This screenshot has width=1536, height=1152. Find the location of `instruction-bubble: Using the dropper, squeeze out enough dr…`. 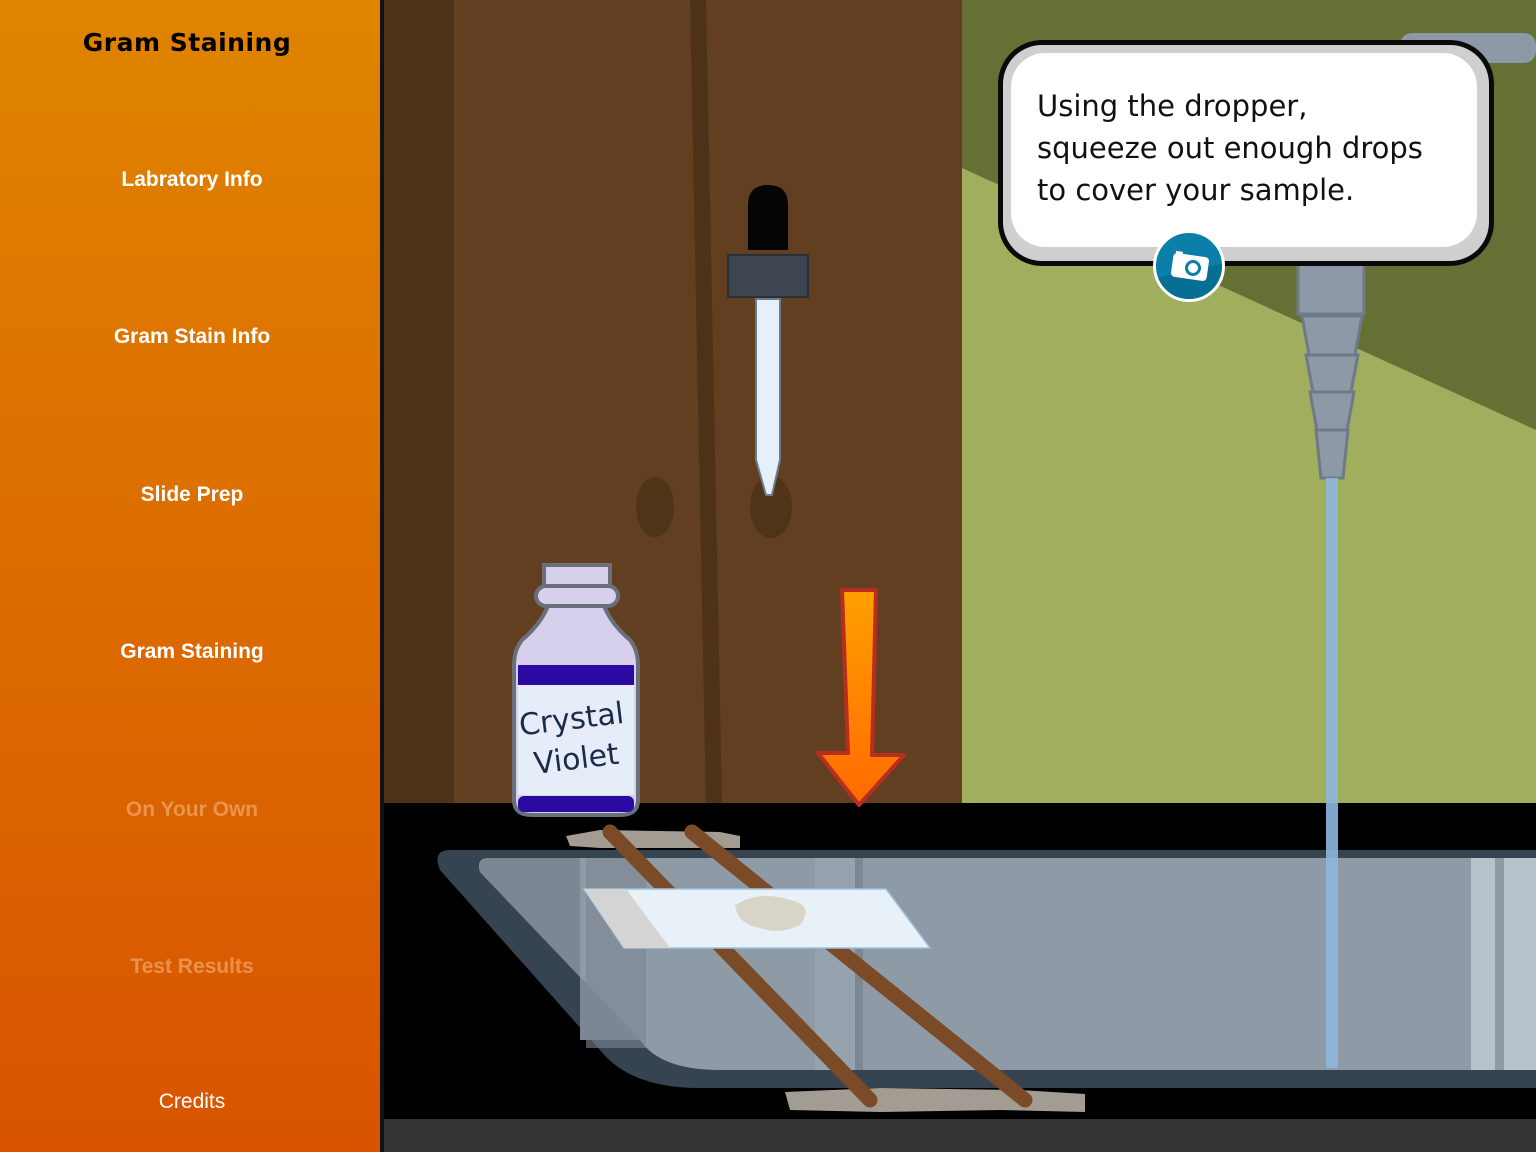

instruction-bubble: Using the dropper, squeeze out enough dr… is located at coordinates (1246, 153).